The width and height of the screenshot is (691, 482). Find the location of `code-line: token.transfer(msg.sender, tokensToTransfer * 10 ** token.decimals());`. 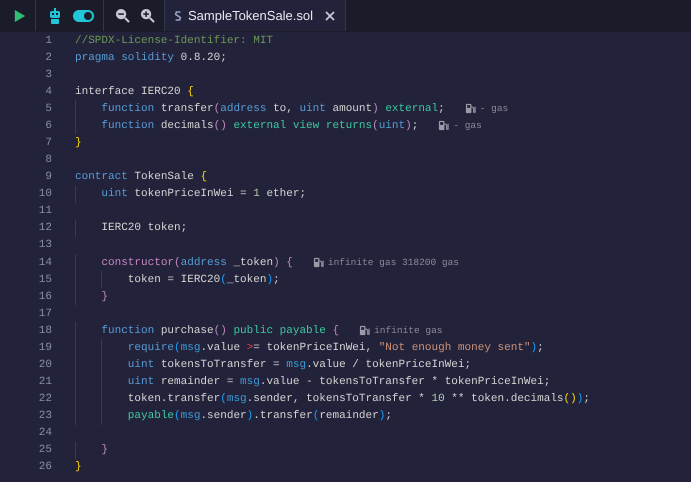

code-line: token.transfer(msg.sender, tokensToTransfer * 10 ** token.decimals()); is located at coordinates (358, 399).